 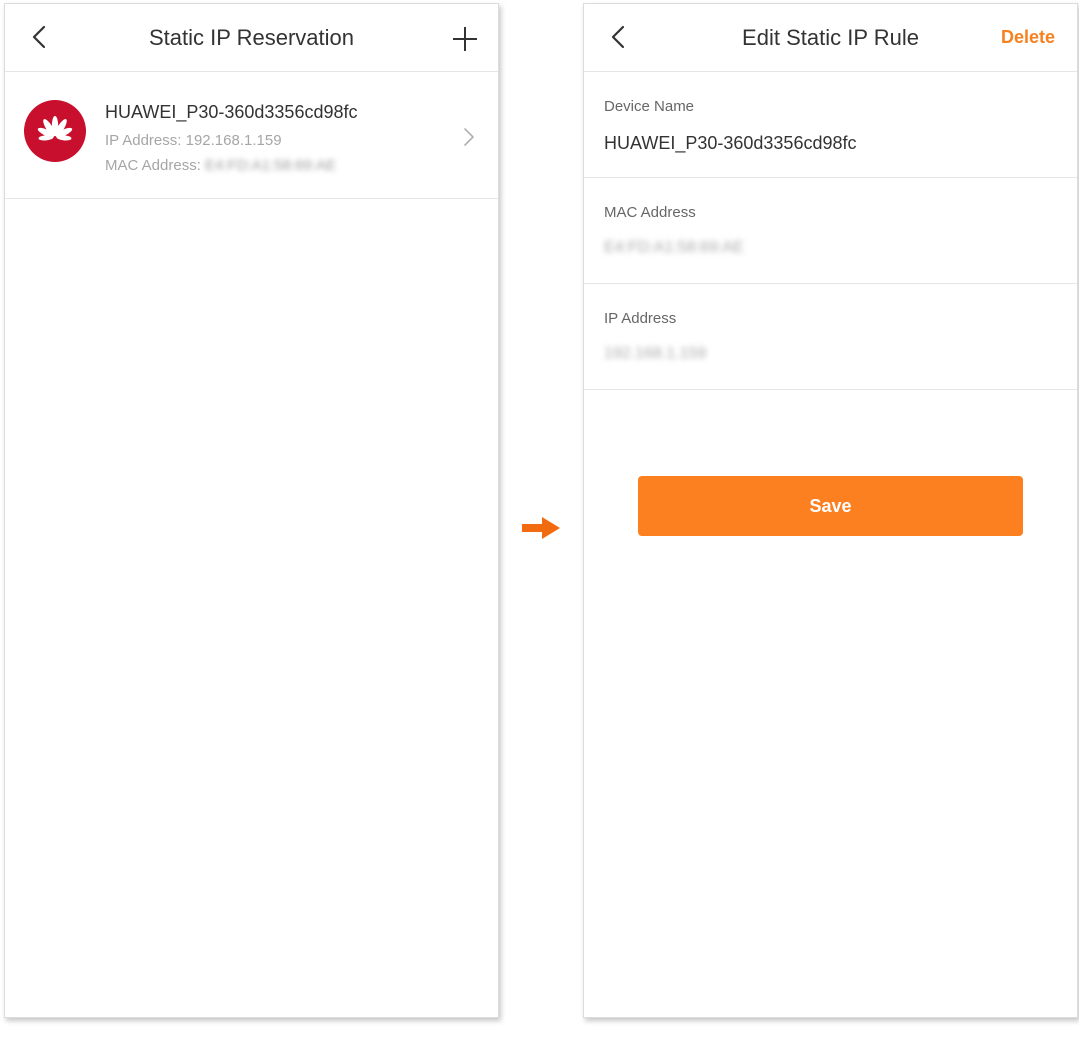 I want to click on save-button: Save, so click(x=830, y=506).